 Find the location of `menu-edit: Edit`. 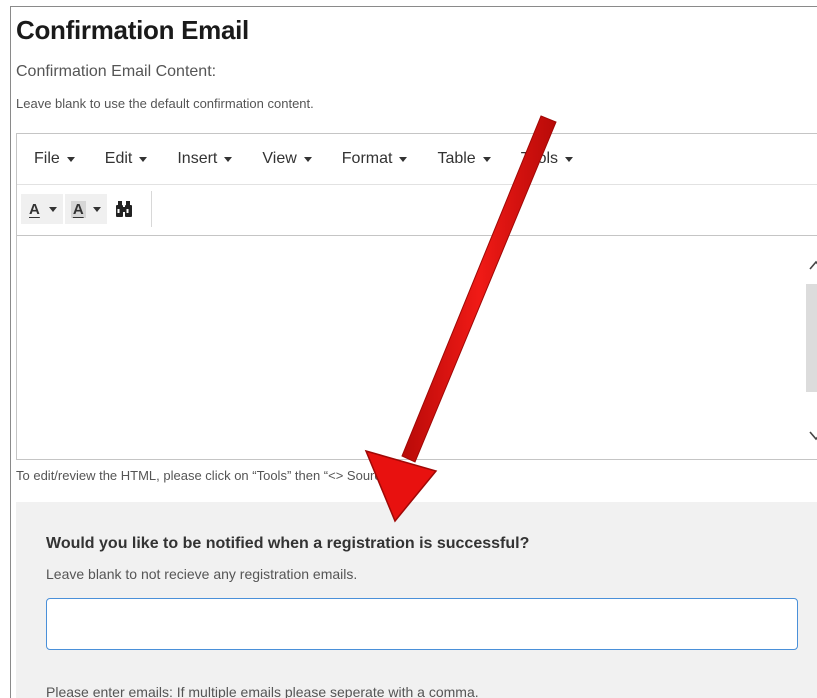

menu-edit: Edit is located at coordinates (126, 159).